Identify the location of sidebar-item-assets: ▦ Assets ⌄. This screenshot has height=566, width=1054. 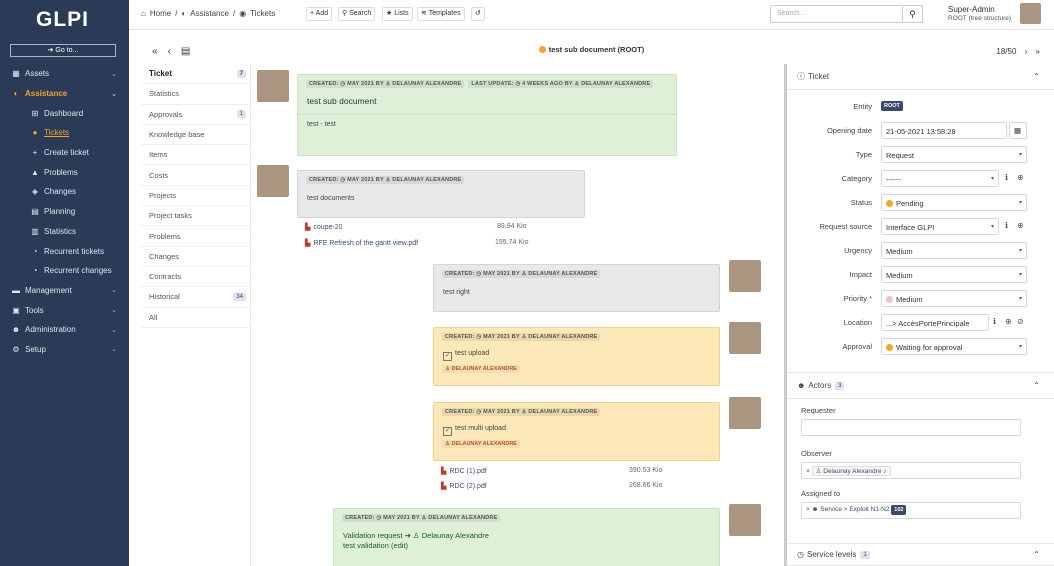
(64, 74).